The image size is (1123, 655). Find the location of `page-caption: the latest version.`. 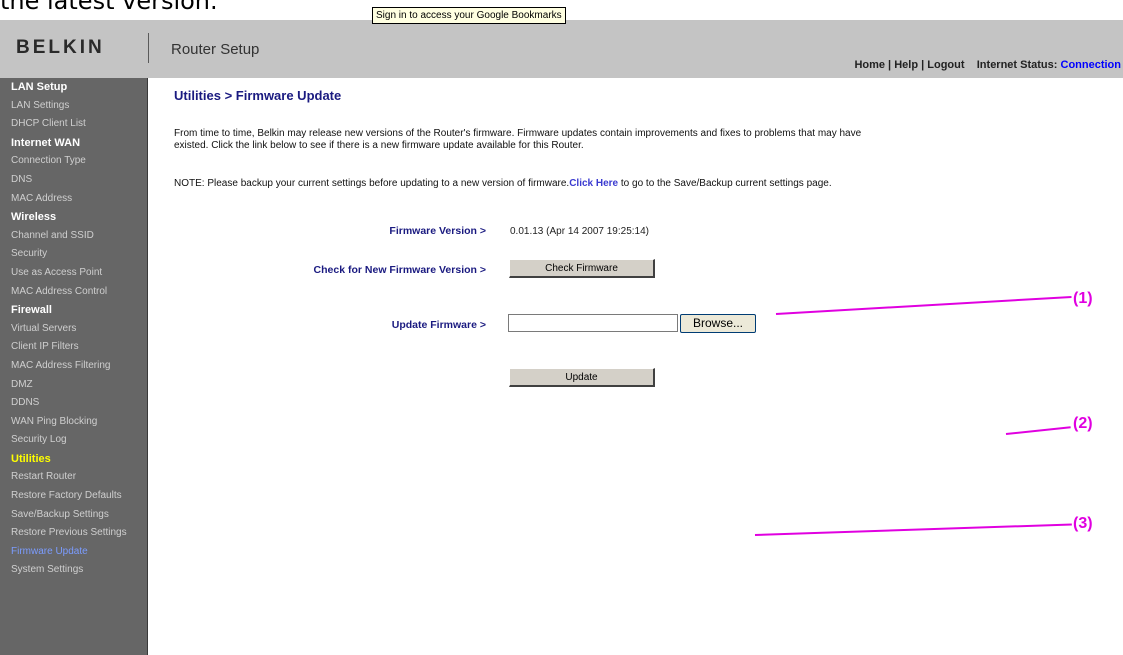

page-caption: the latest version. is located at coordinates (109, 7).